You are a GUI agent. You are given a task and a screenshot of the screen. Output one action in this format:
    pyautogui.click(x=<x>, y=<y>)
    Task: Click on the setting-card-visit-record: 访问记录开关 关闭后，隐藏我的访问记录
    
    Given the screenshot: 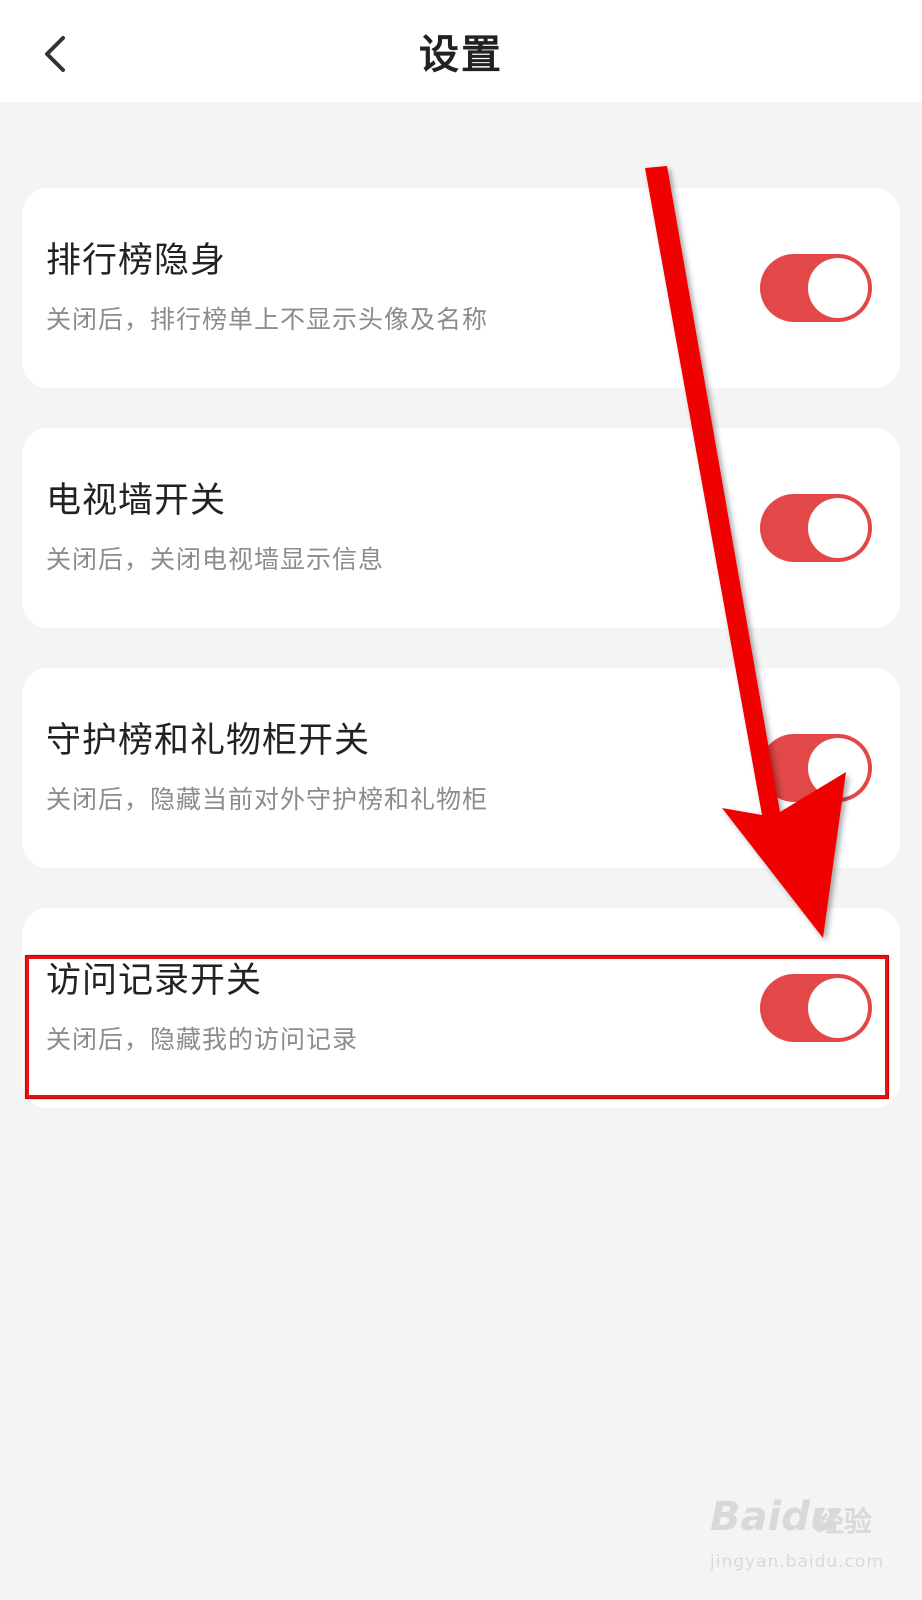 What is the action you would take?
    pyautogui.click(x=461, y=1008)
    